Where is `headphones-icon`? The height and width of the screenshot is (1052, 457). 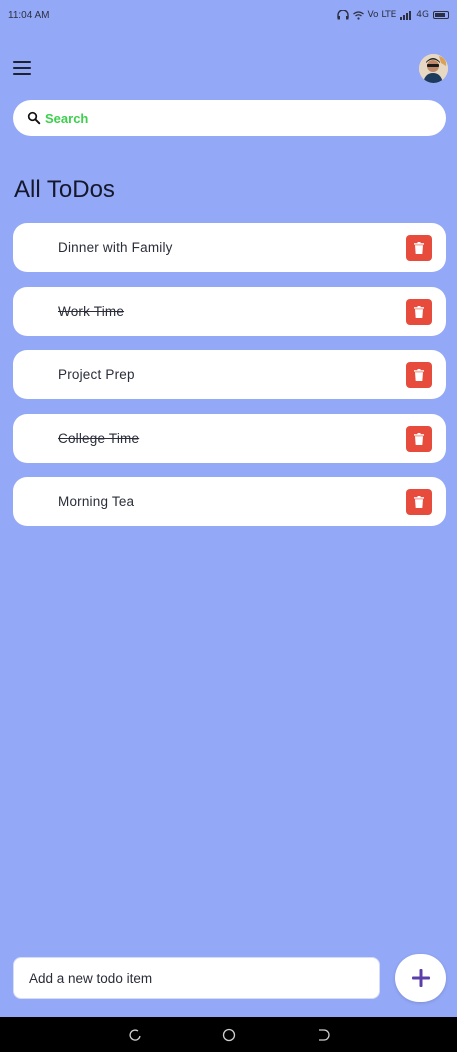 headphones-icon is located at coordinates (342, 15).